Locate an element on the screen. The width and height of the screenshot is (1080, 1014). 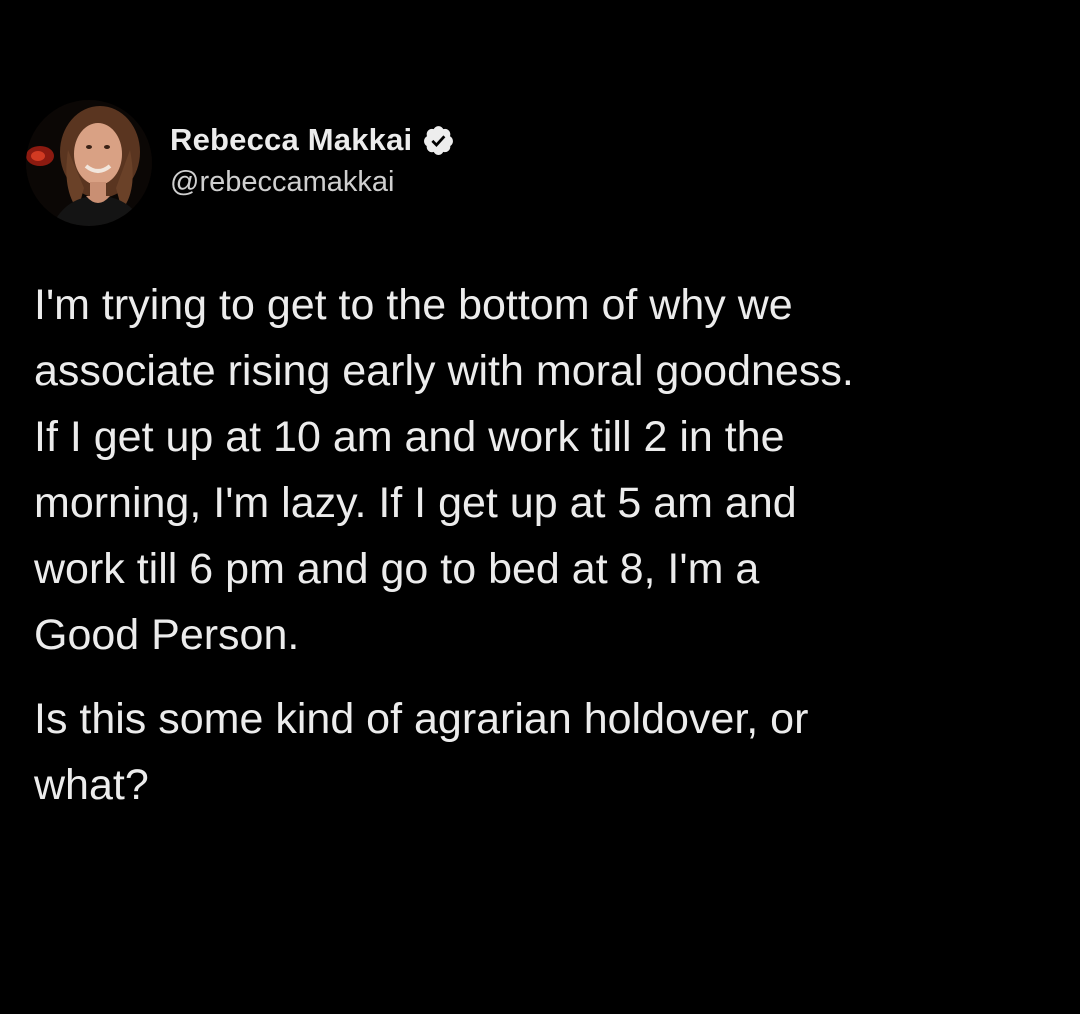
name-row: Rebecca Makkai is located at coordinates (312, 140).